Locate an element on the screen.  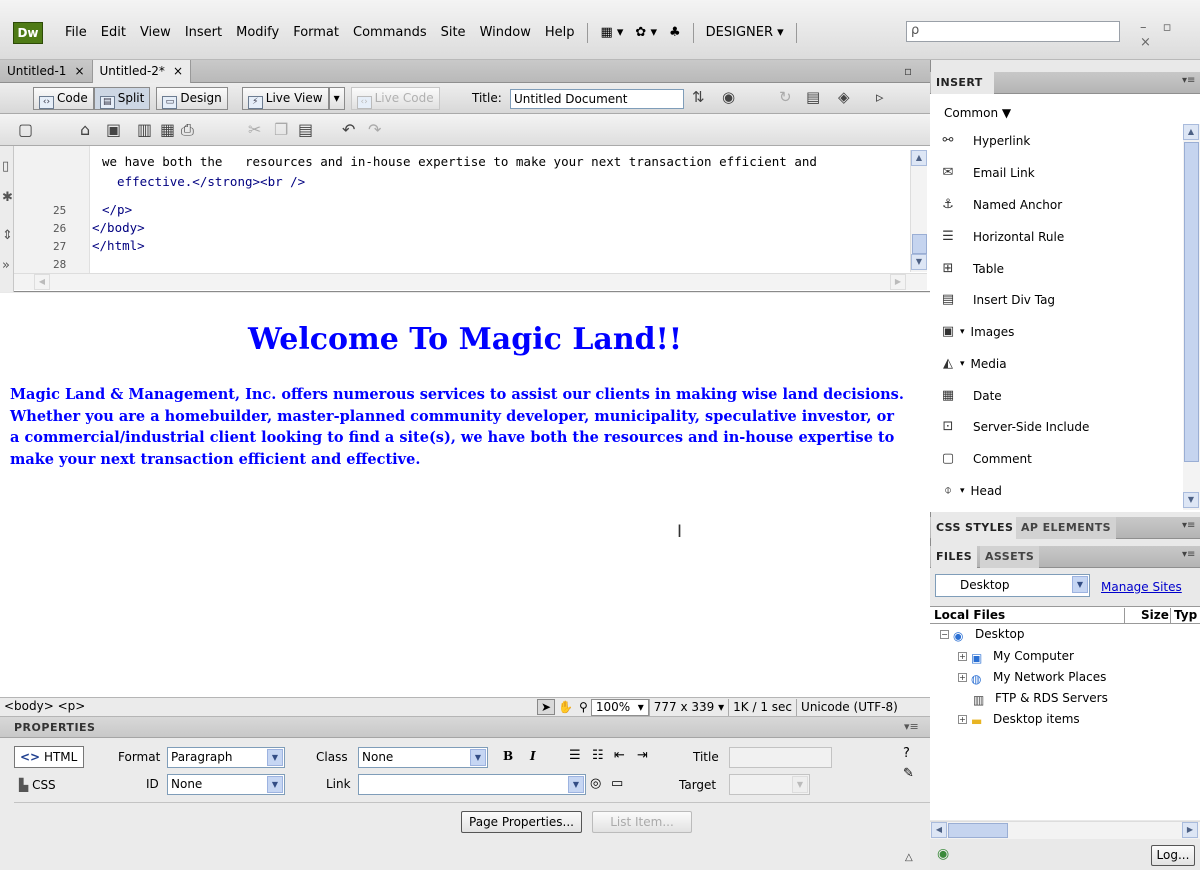
point-to-file-icon: ◎ is located at coordinates (595, 783).